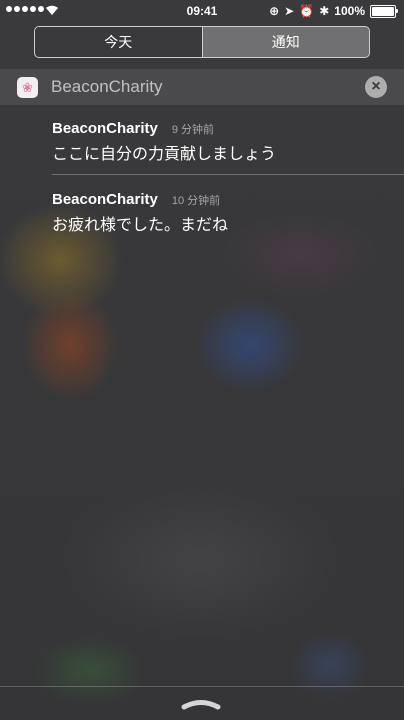 This screenshot has height=720, width=404. What do you see at coordinates (193, 130) in the screenshot?
I see `notification-time: 9 分钟前` at bounding box center [193, 130].